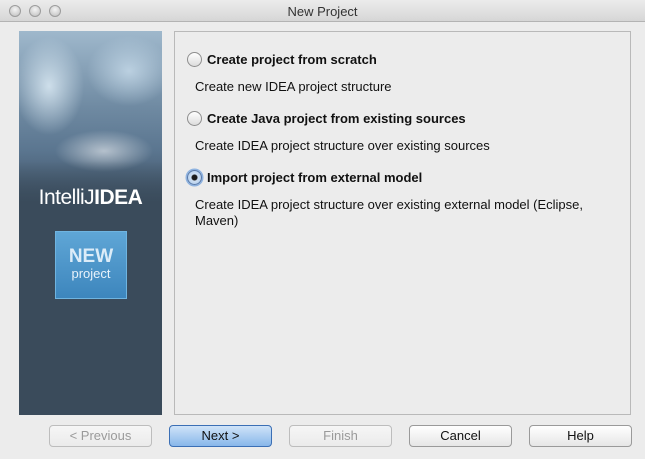 The image size is (645, 459). I want to click on cancel-button: Cancel, so click(460, 436).